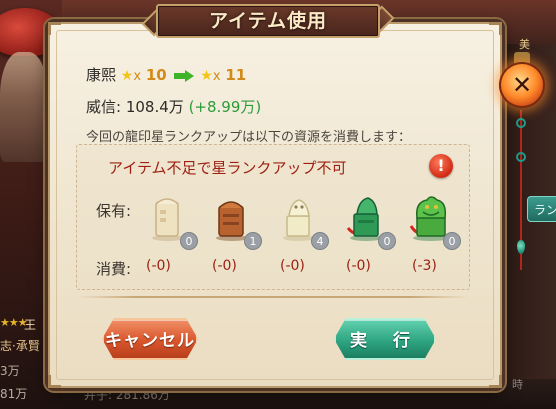 The image size is (556, 409). I want to click on prestige-line: 威信: 108.4万 (+8.99万), so click(173, 106).